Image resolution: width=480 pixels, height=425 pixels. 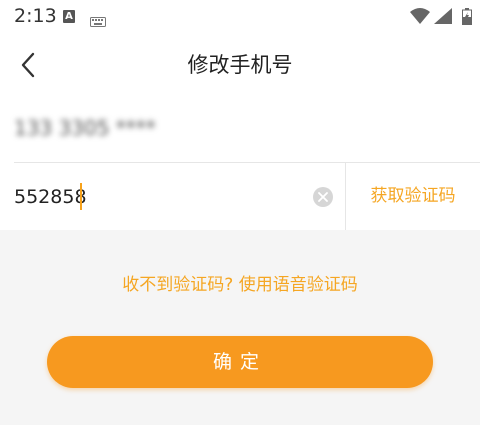 What do you see at coordinates (85, 128) in the screenshot?
I see `phone-number-value: 133 3305 ****` at bounding box center [85, 128].